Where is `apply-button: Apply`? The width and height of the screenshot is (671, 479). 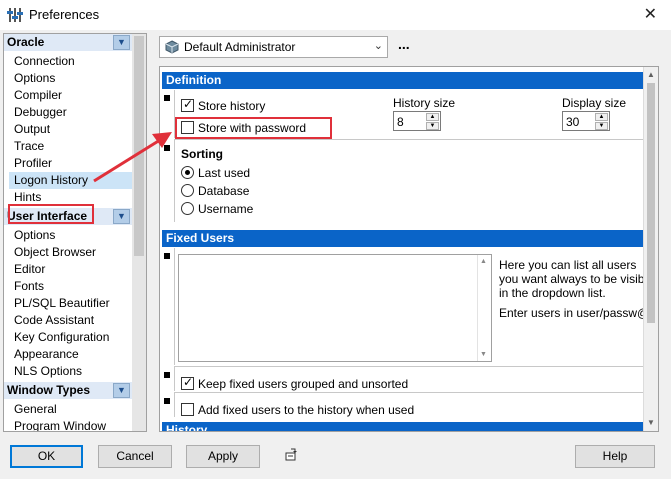
apply-button: Apply is located at coordinates (223, 456).